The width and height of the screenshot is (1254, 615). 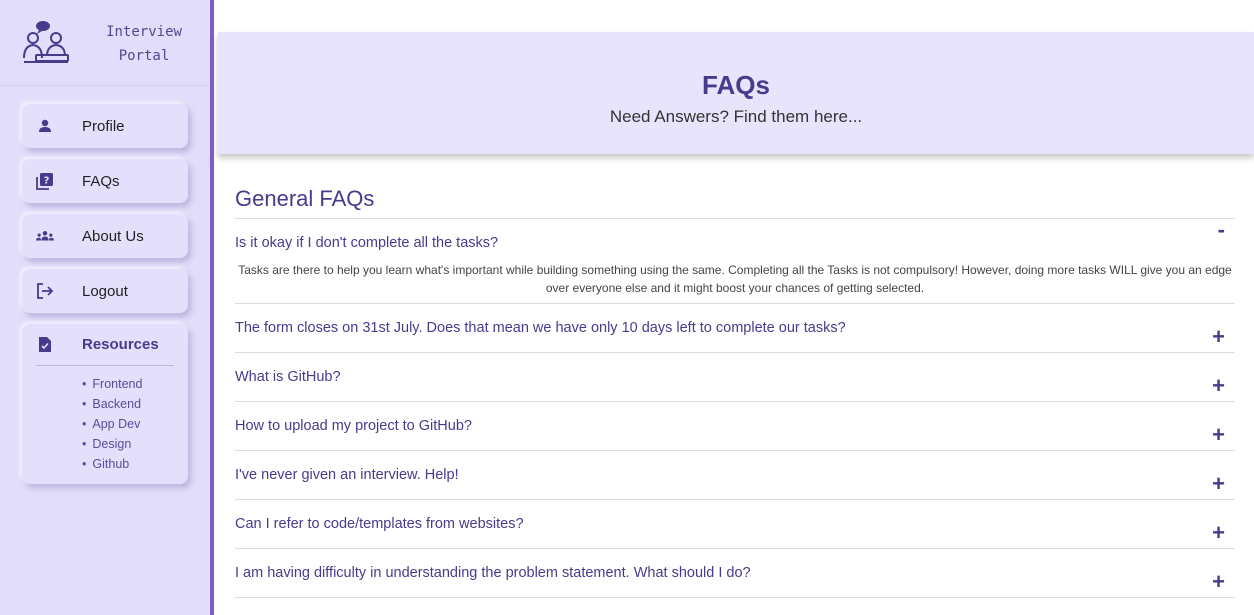 I want to click on faq-item: How to upload my project to GitHub? +, so click(x=735, y=425).